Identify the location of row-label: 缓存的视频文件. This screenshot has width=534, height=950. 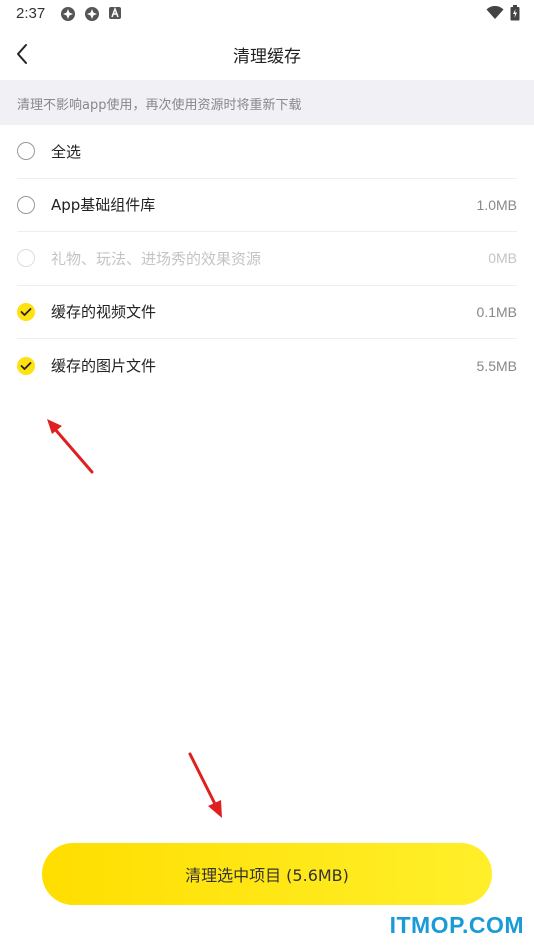
(104, 312).